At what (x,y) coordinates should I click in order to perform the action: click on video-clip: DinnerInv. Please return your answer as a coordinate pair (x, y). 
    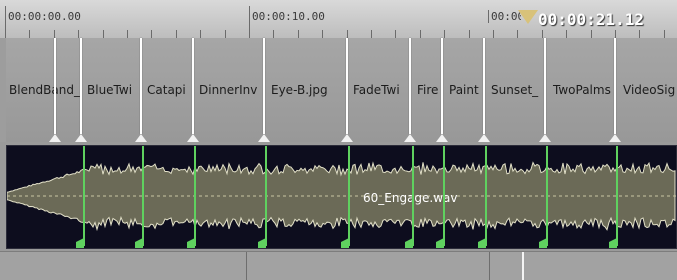
    Looking at the image, I should click on (232, 90).